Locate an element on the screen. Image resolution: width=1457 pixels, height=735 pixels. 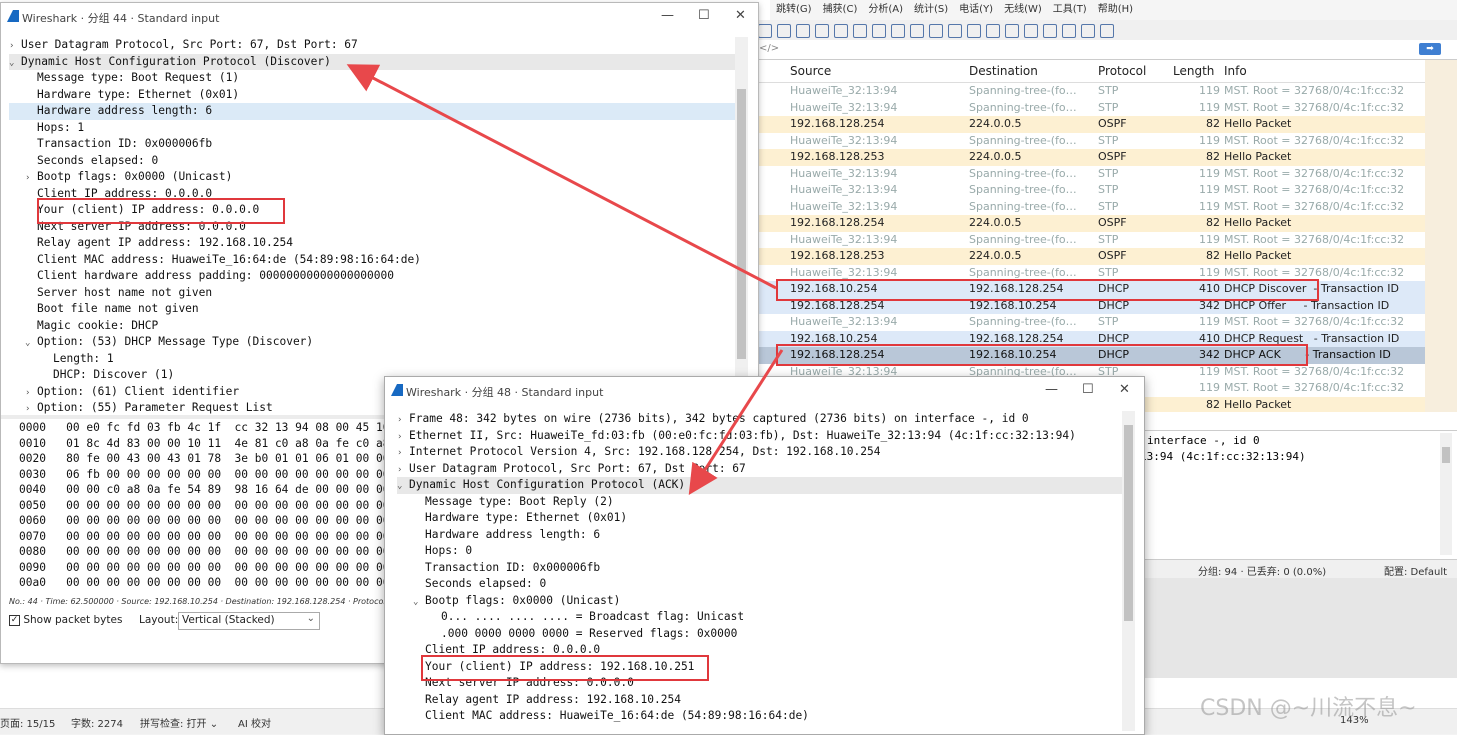
arrow-discover is located at coordinates (561, 177).